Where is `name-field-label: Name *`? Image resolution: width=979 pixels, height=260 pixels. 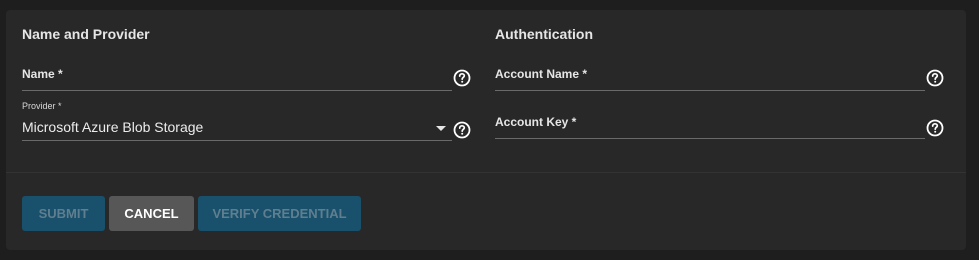 name-field-label: Name * is located at coordinates (42, 74).